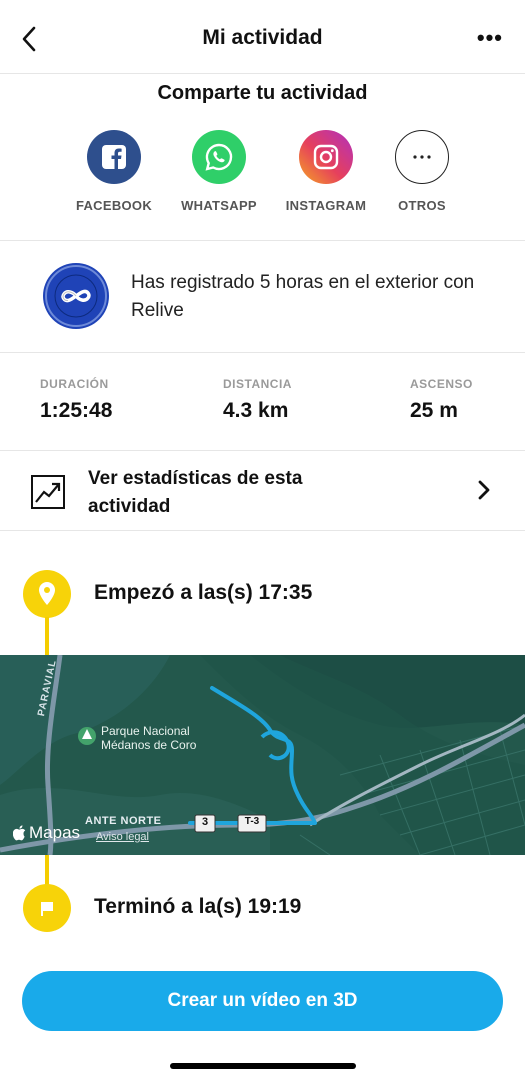 This screenshot has width=525, height=1080. I want to click on road-badge-t3: T-3, so click(252, 821).